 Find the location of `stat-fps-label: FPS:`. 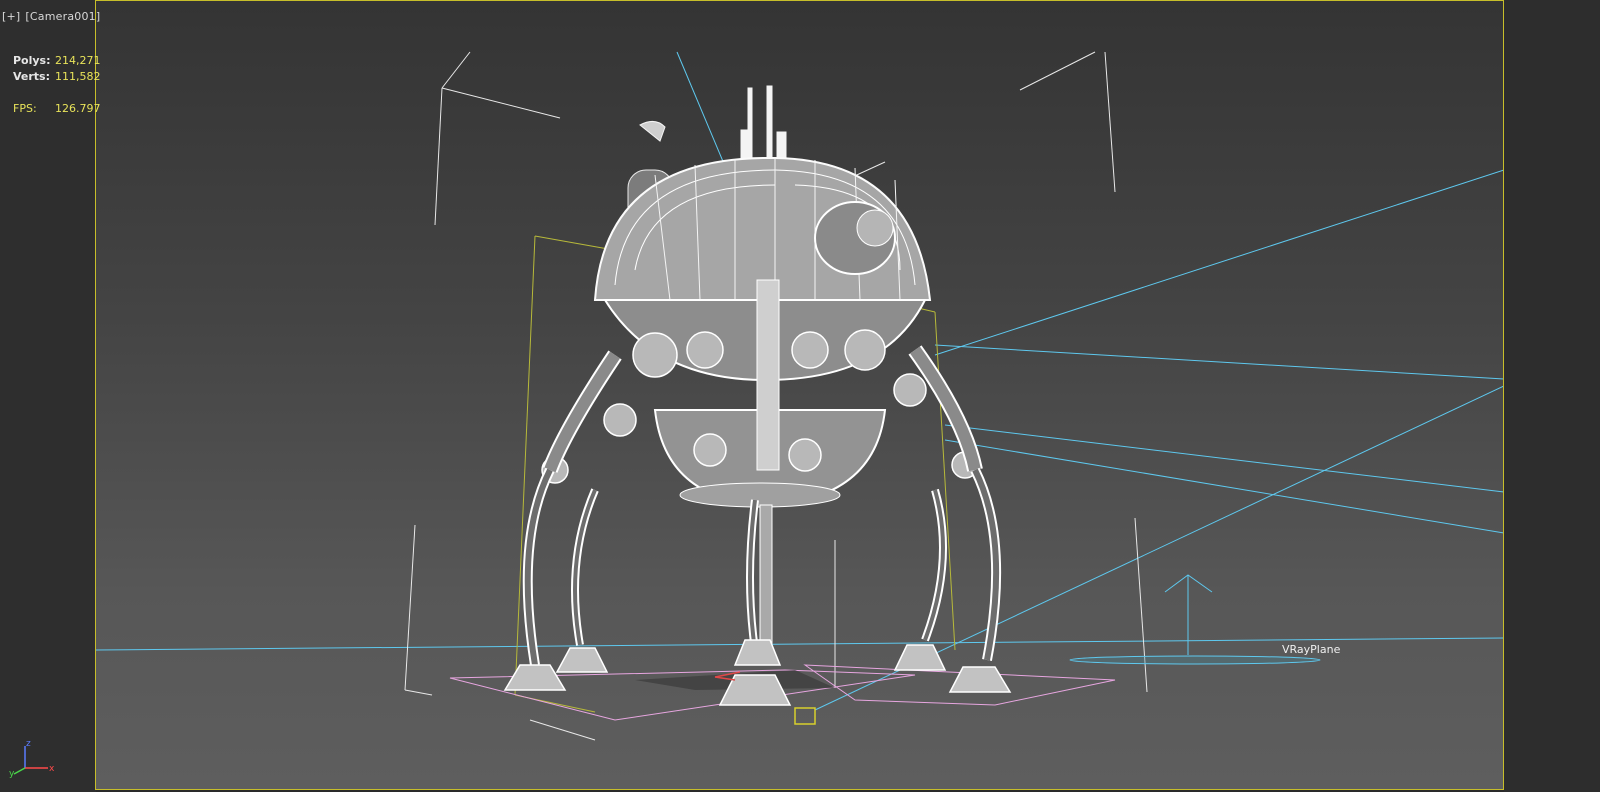

stat-fps-label: FPS: is located at coordinates (25, 108).